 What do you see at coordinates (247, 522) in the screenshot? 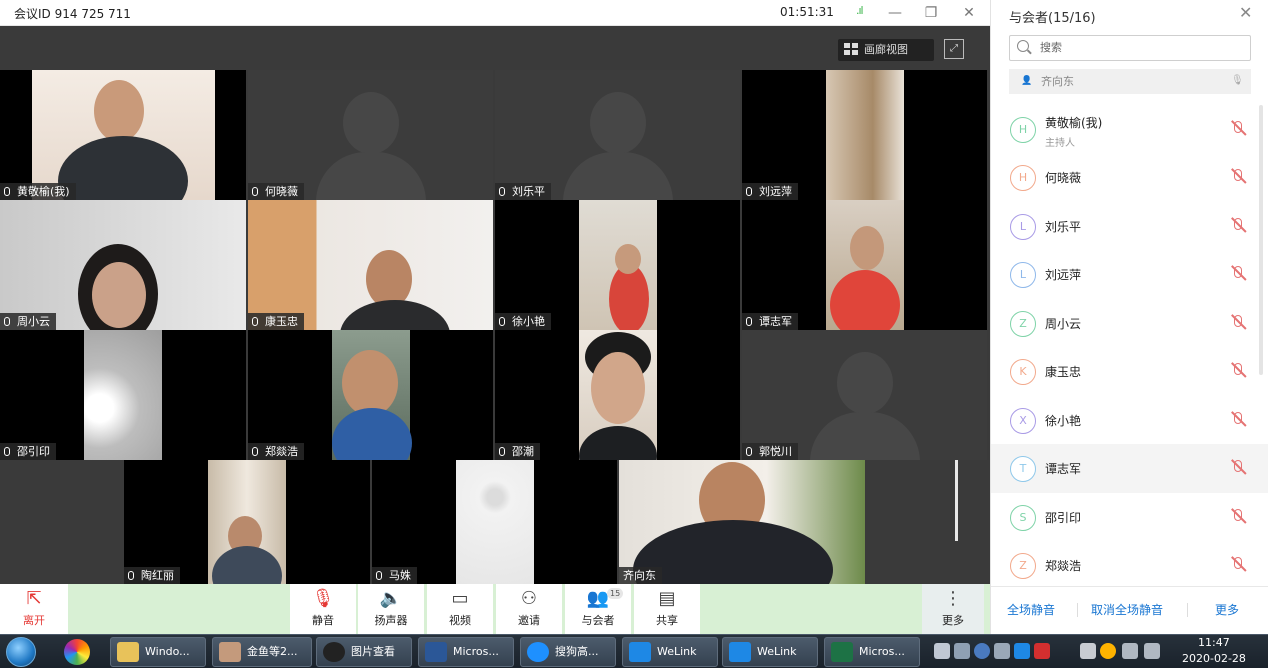
I see `video-tile: 陶红丽` at bounding box center [247, 522].